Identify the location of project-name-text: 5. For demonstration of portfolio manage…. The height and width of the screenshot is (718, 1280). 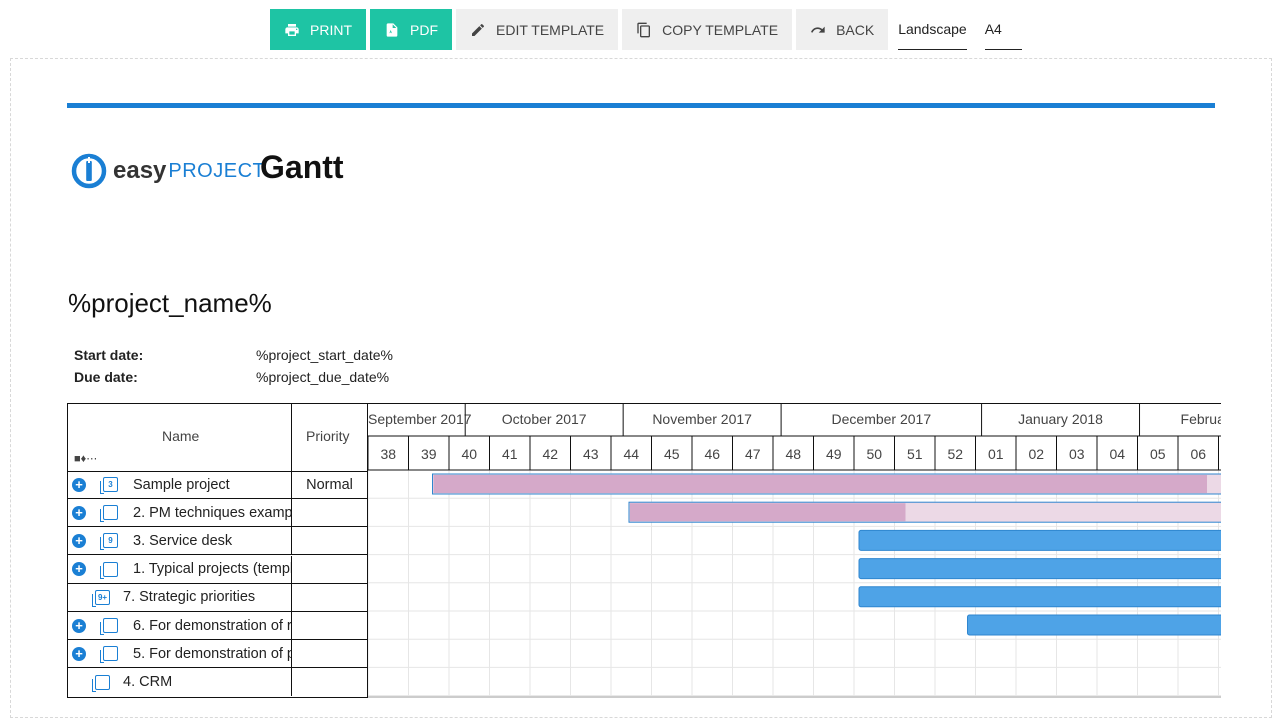
(212, 654).